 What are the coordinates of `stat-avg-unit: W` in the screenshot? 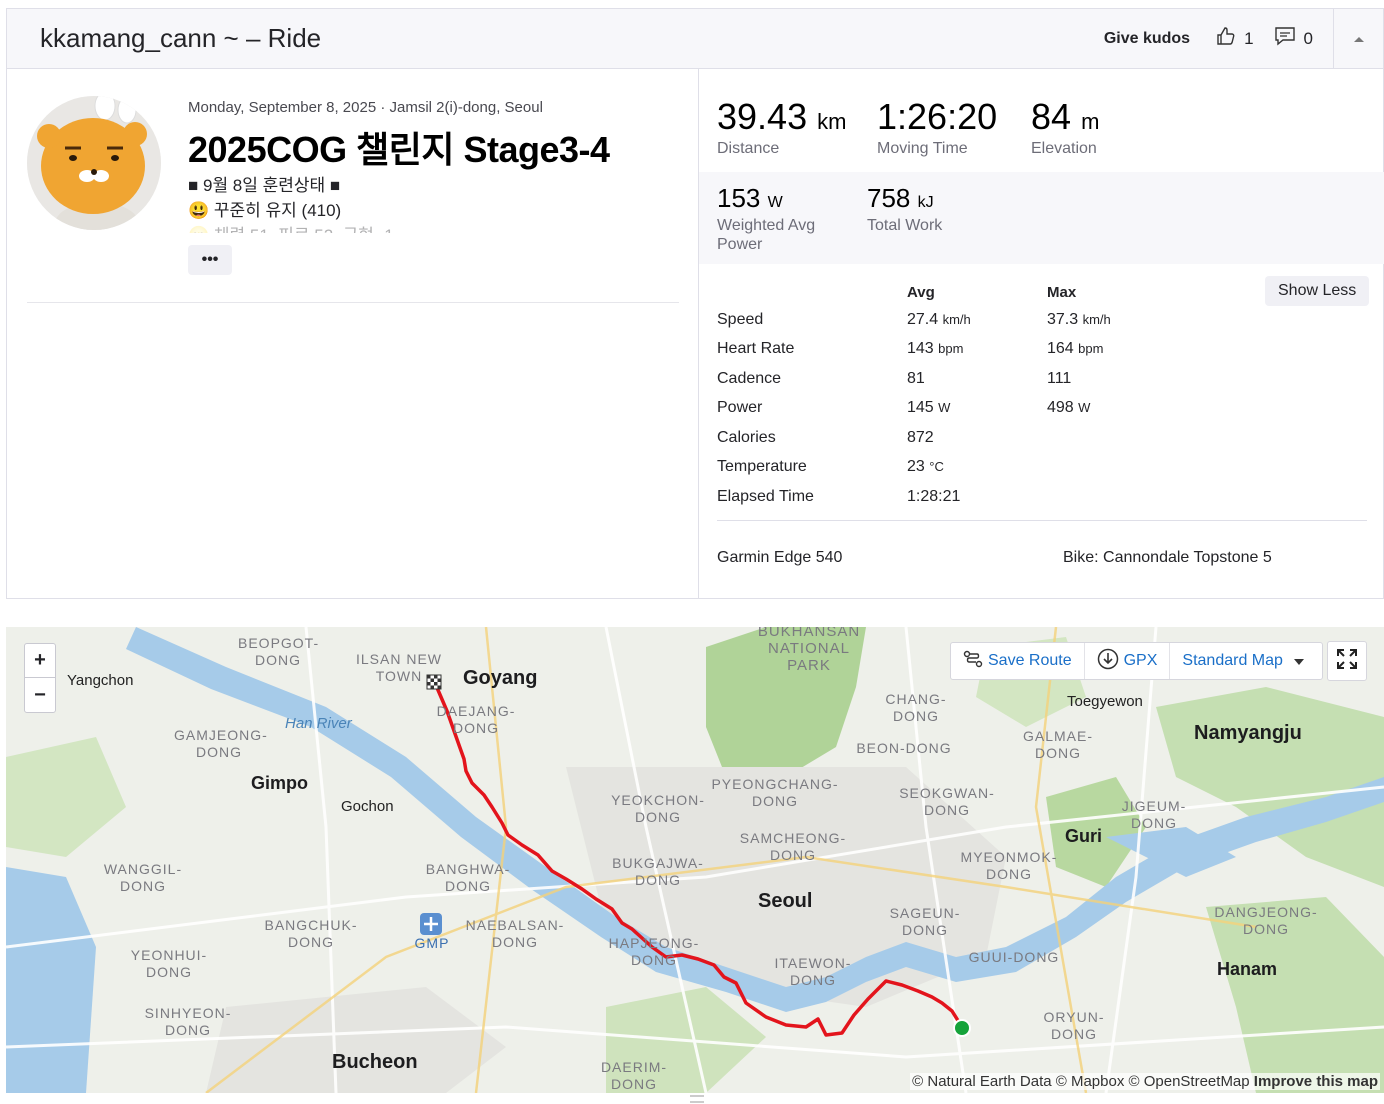 It's located at (944, 408).